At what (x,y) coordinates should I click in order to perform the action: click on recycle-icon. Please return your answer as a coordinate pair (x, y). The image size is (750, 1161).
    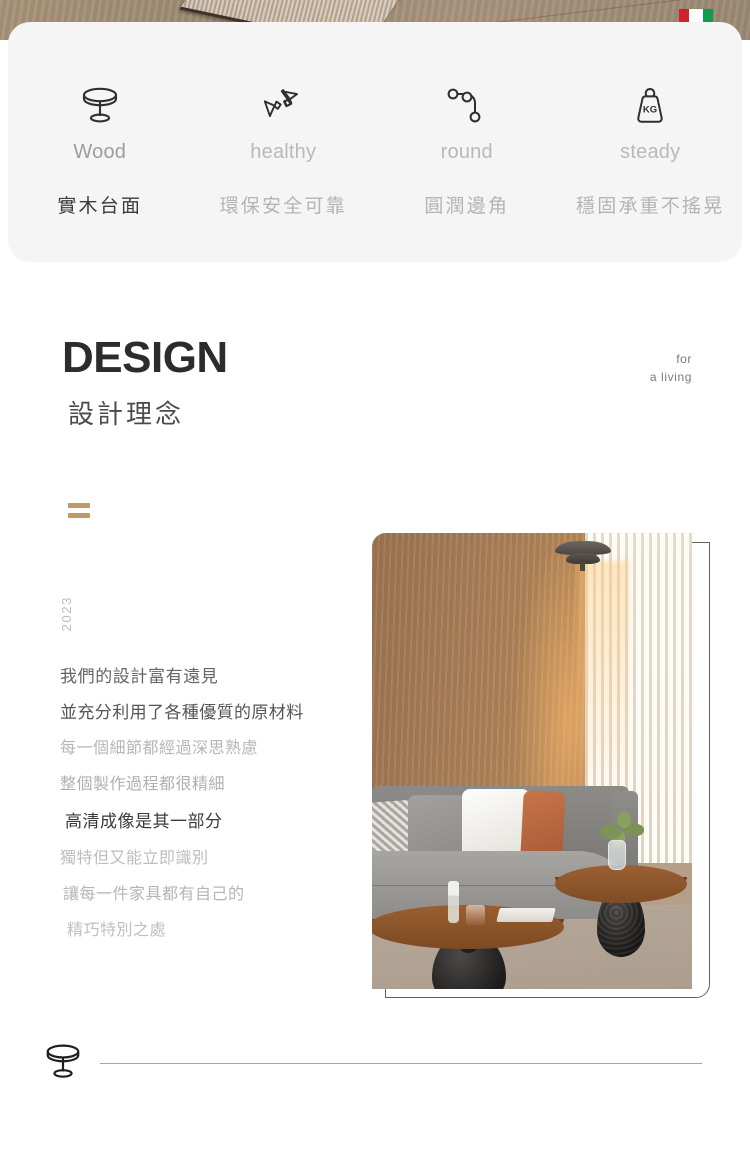
    Looking at the image, I should click on (283, 106).